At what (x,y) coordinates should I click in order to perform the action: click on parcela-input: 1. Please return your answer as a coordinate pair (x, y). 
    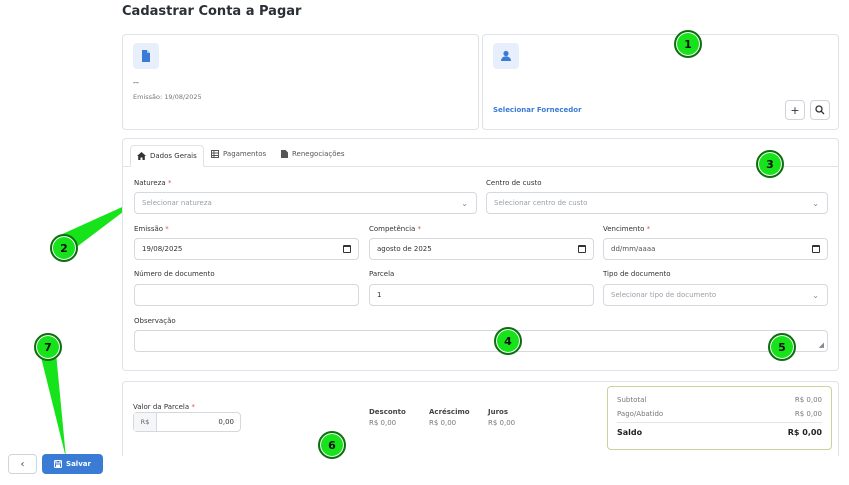
    Looking at the image, I should click on (481, 295).